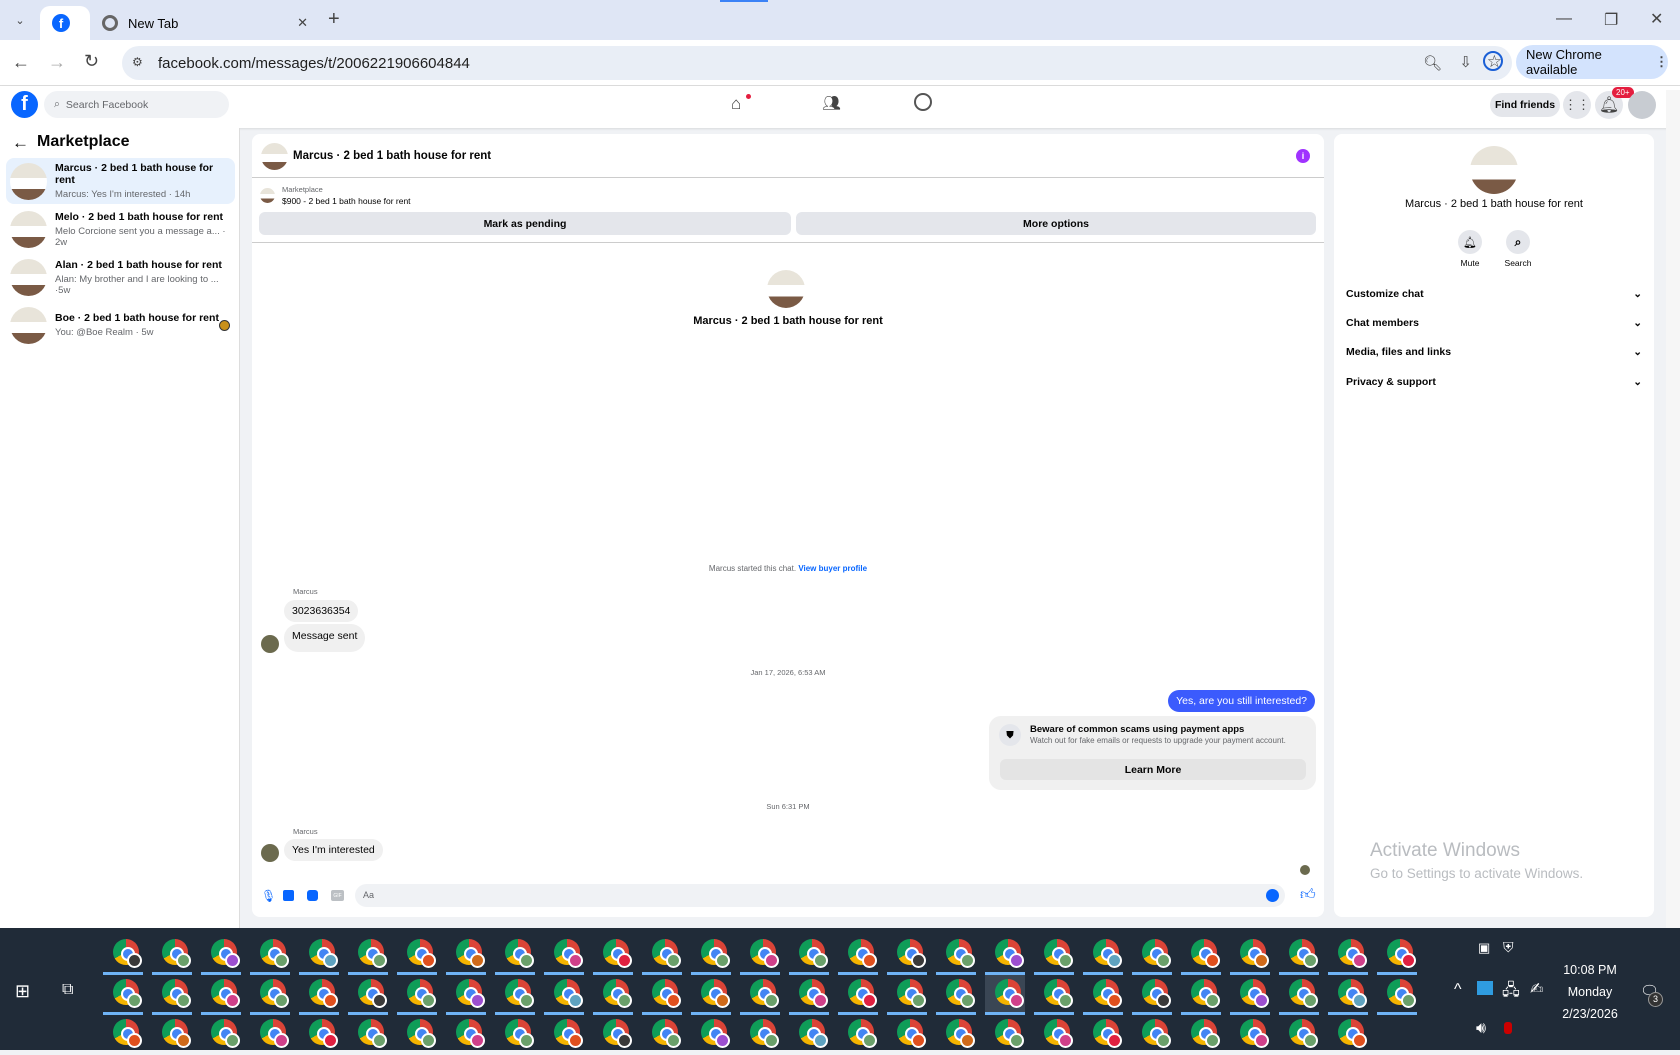 Image resolution: width=1680 pixels, height=1055 pixels. I want to click on tray-mic-icon, so click(1508, 1028).